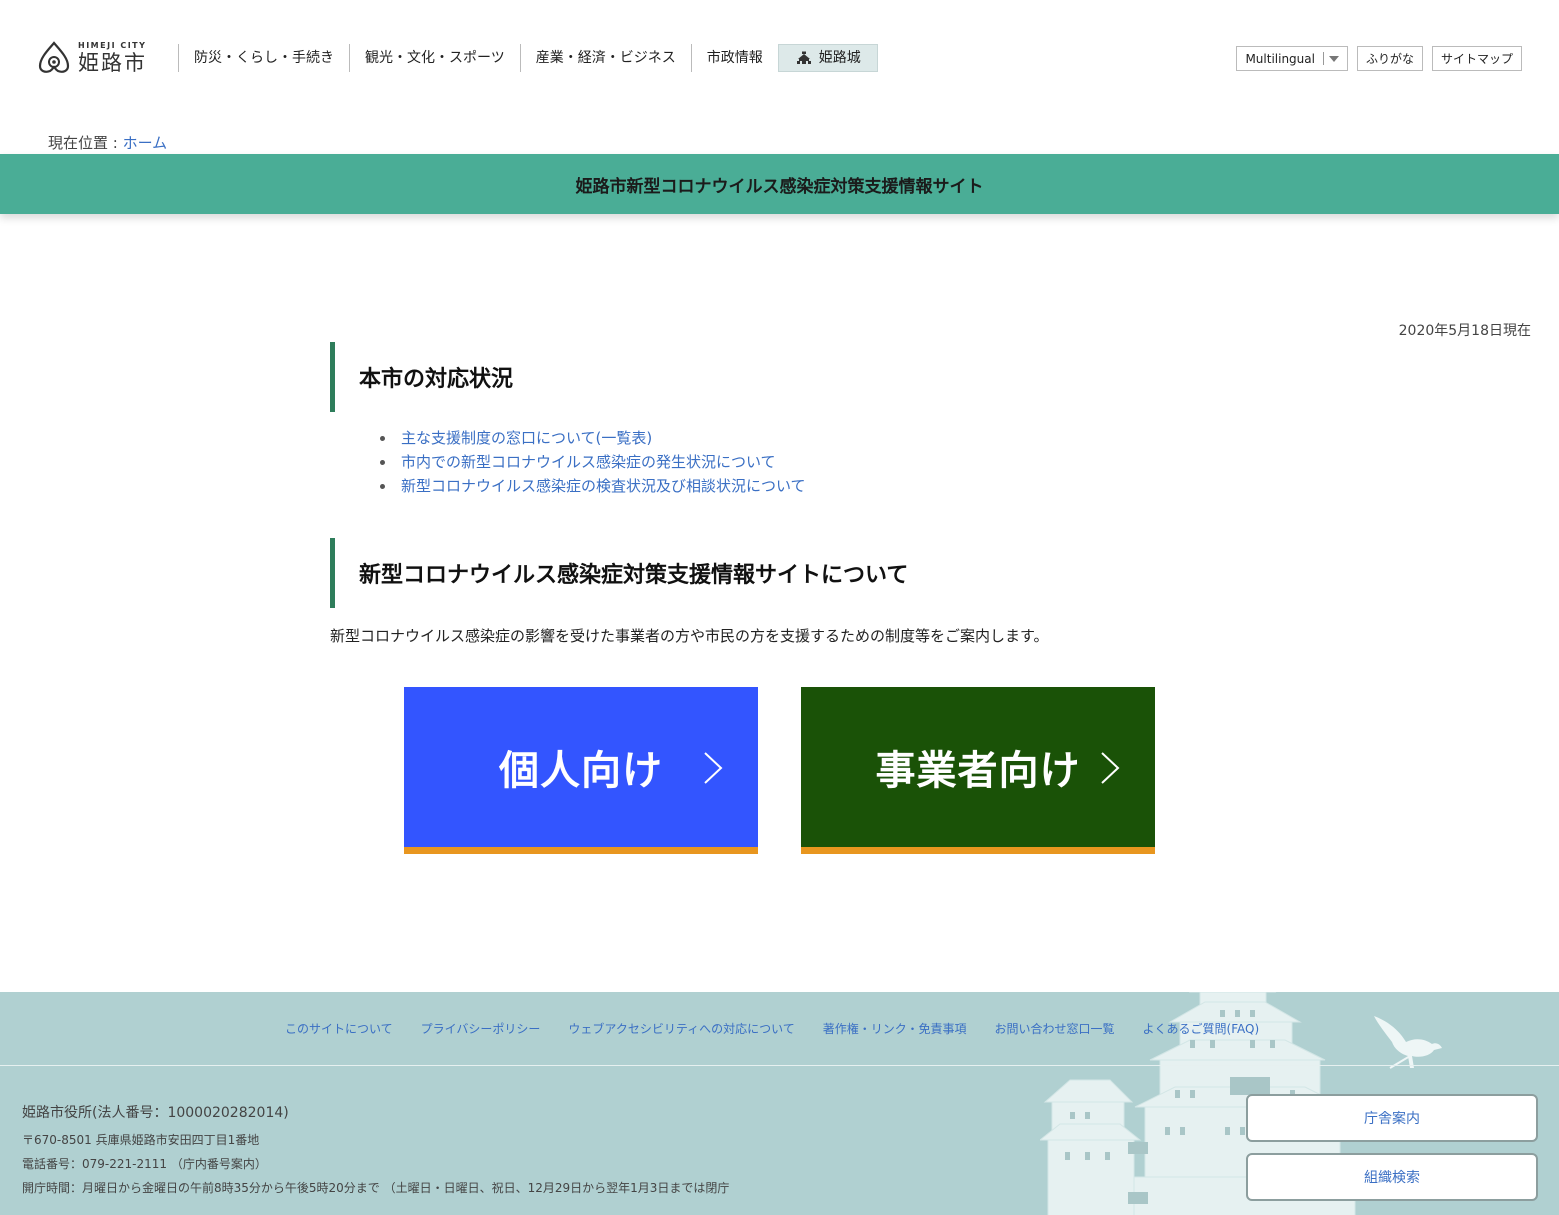 The image size is (1559, 1215). Describe the element at coordinates (155, 1113) in the screenshot. I see `city-hall-name: 姫路市役所(法人番号：1000020282014)` at that location.